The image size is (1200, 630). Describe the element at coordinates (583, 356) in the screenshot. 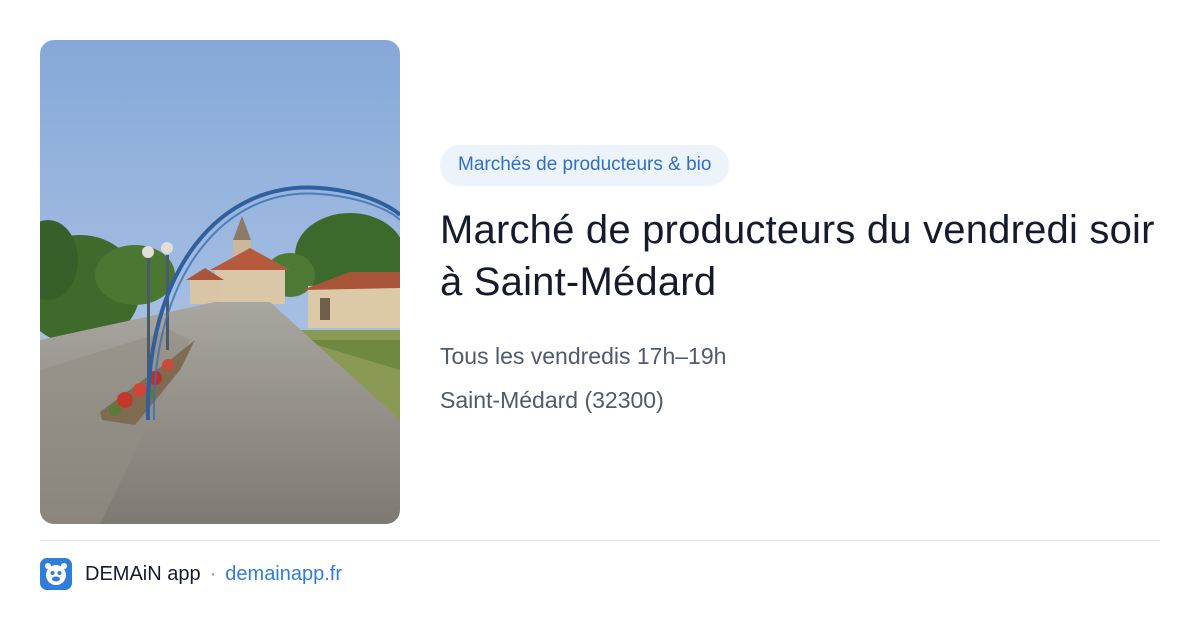

I see `event-schedule: Tous les vendredis 17h–19h` at that location.